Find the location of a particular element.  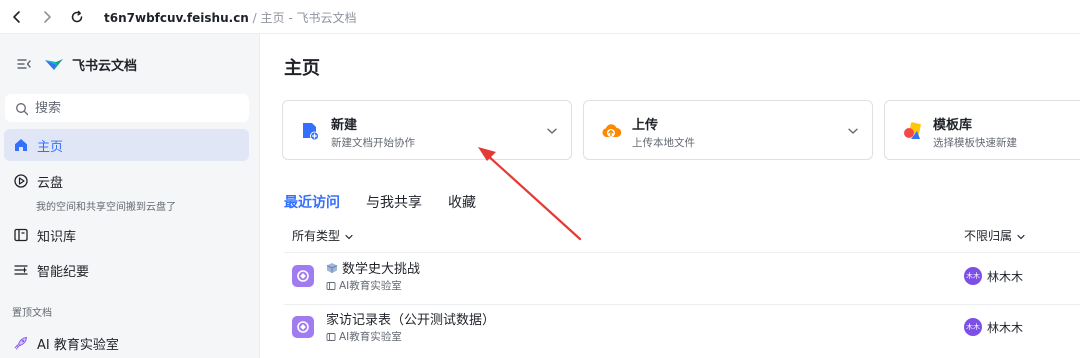

reload-icon is located at coordinates (77, 17).